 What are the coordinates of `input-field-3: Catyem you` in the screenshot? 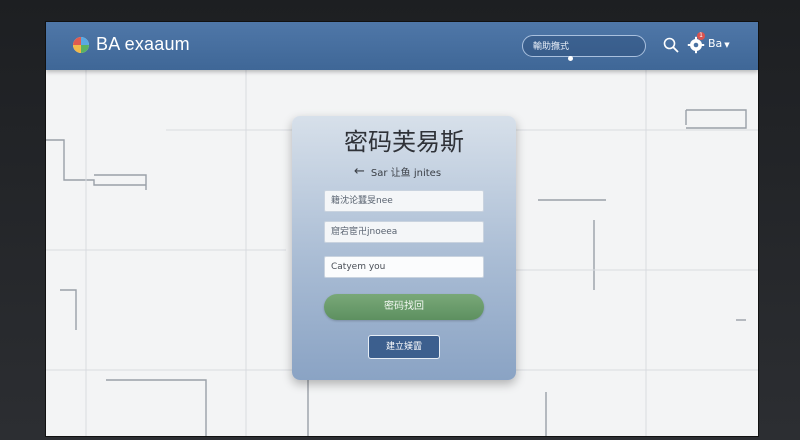 It's located at (404, 267).